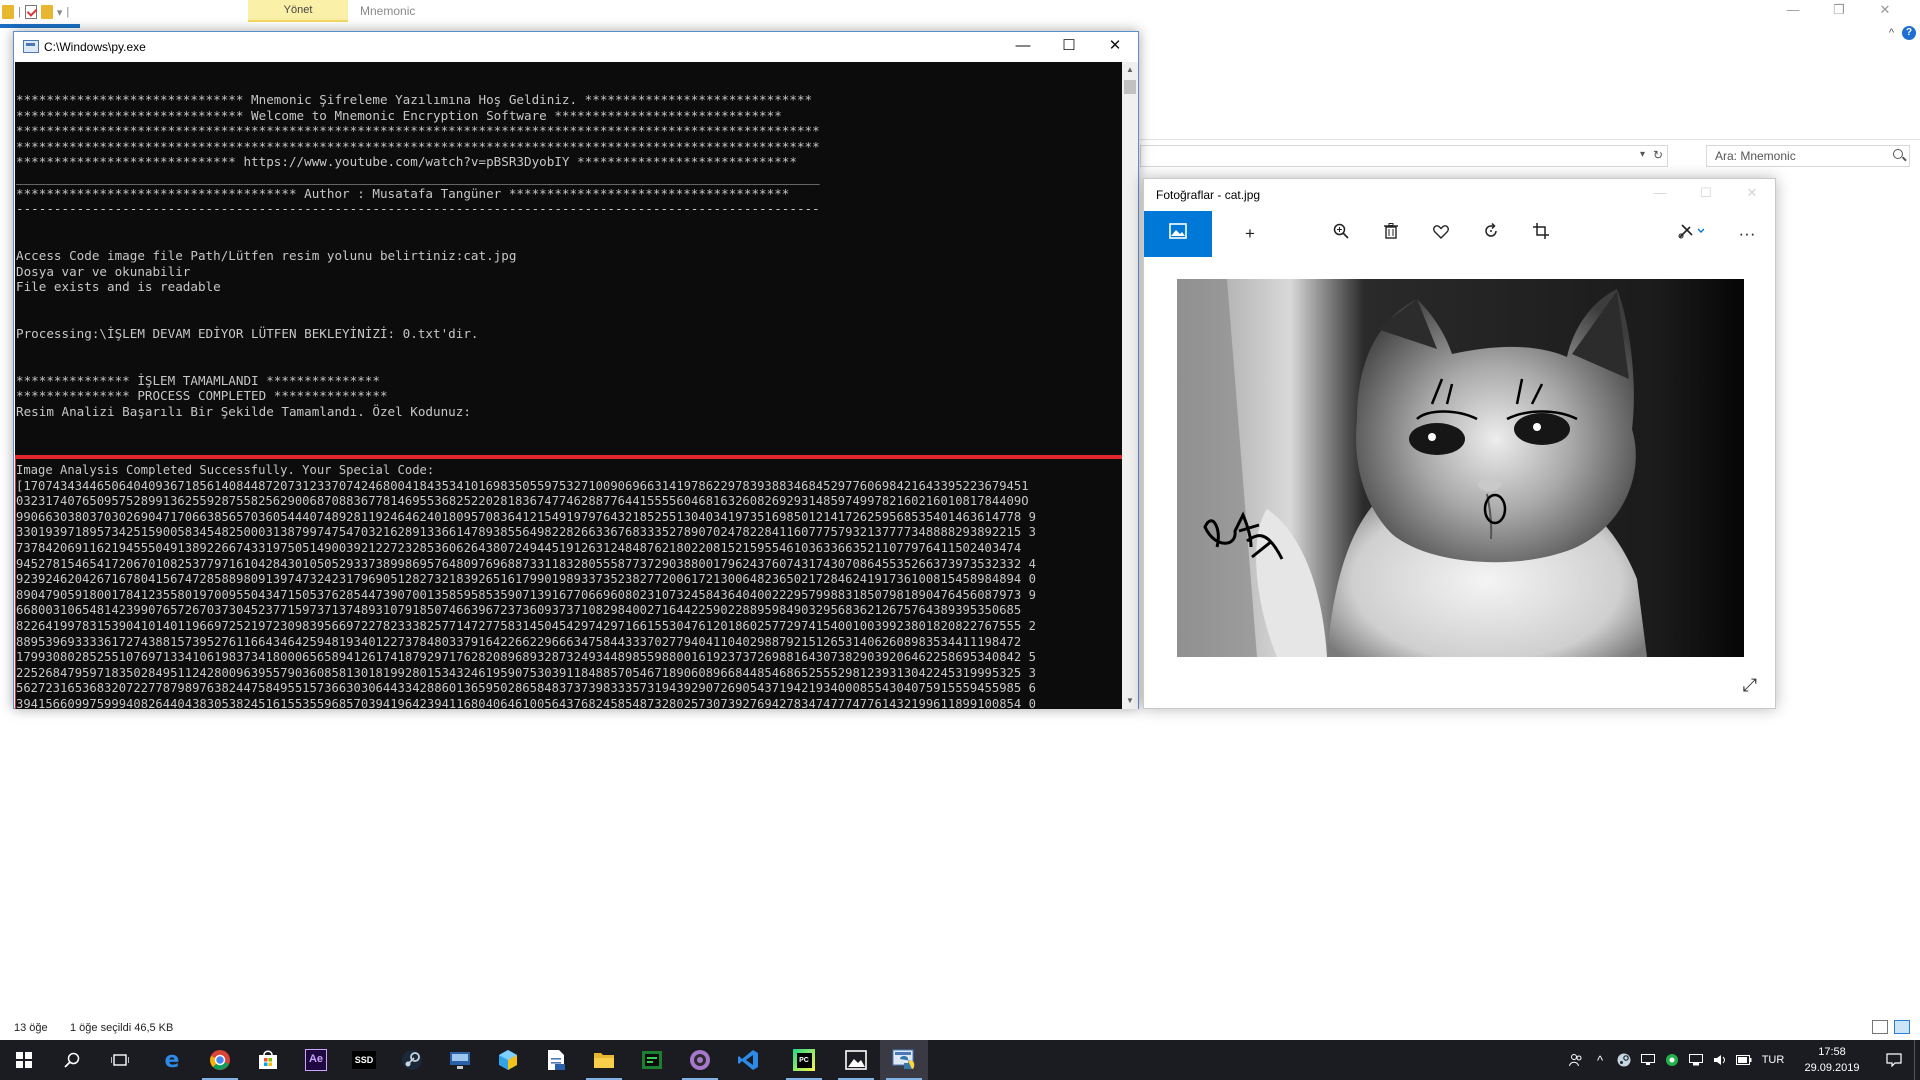  Describe the element at coordinates (1672, 1060) in the screenshot. I see `green-status-icon` at that location.